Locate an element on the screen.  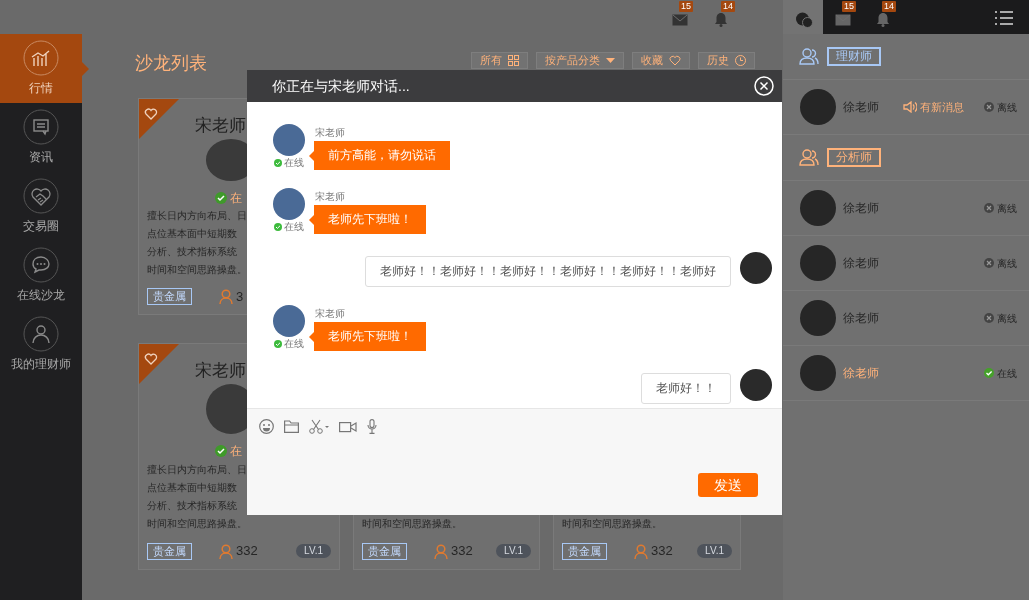
send-button: 发送 is located at coordinates (728, 485).